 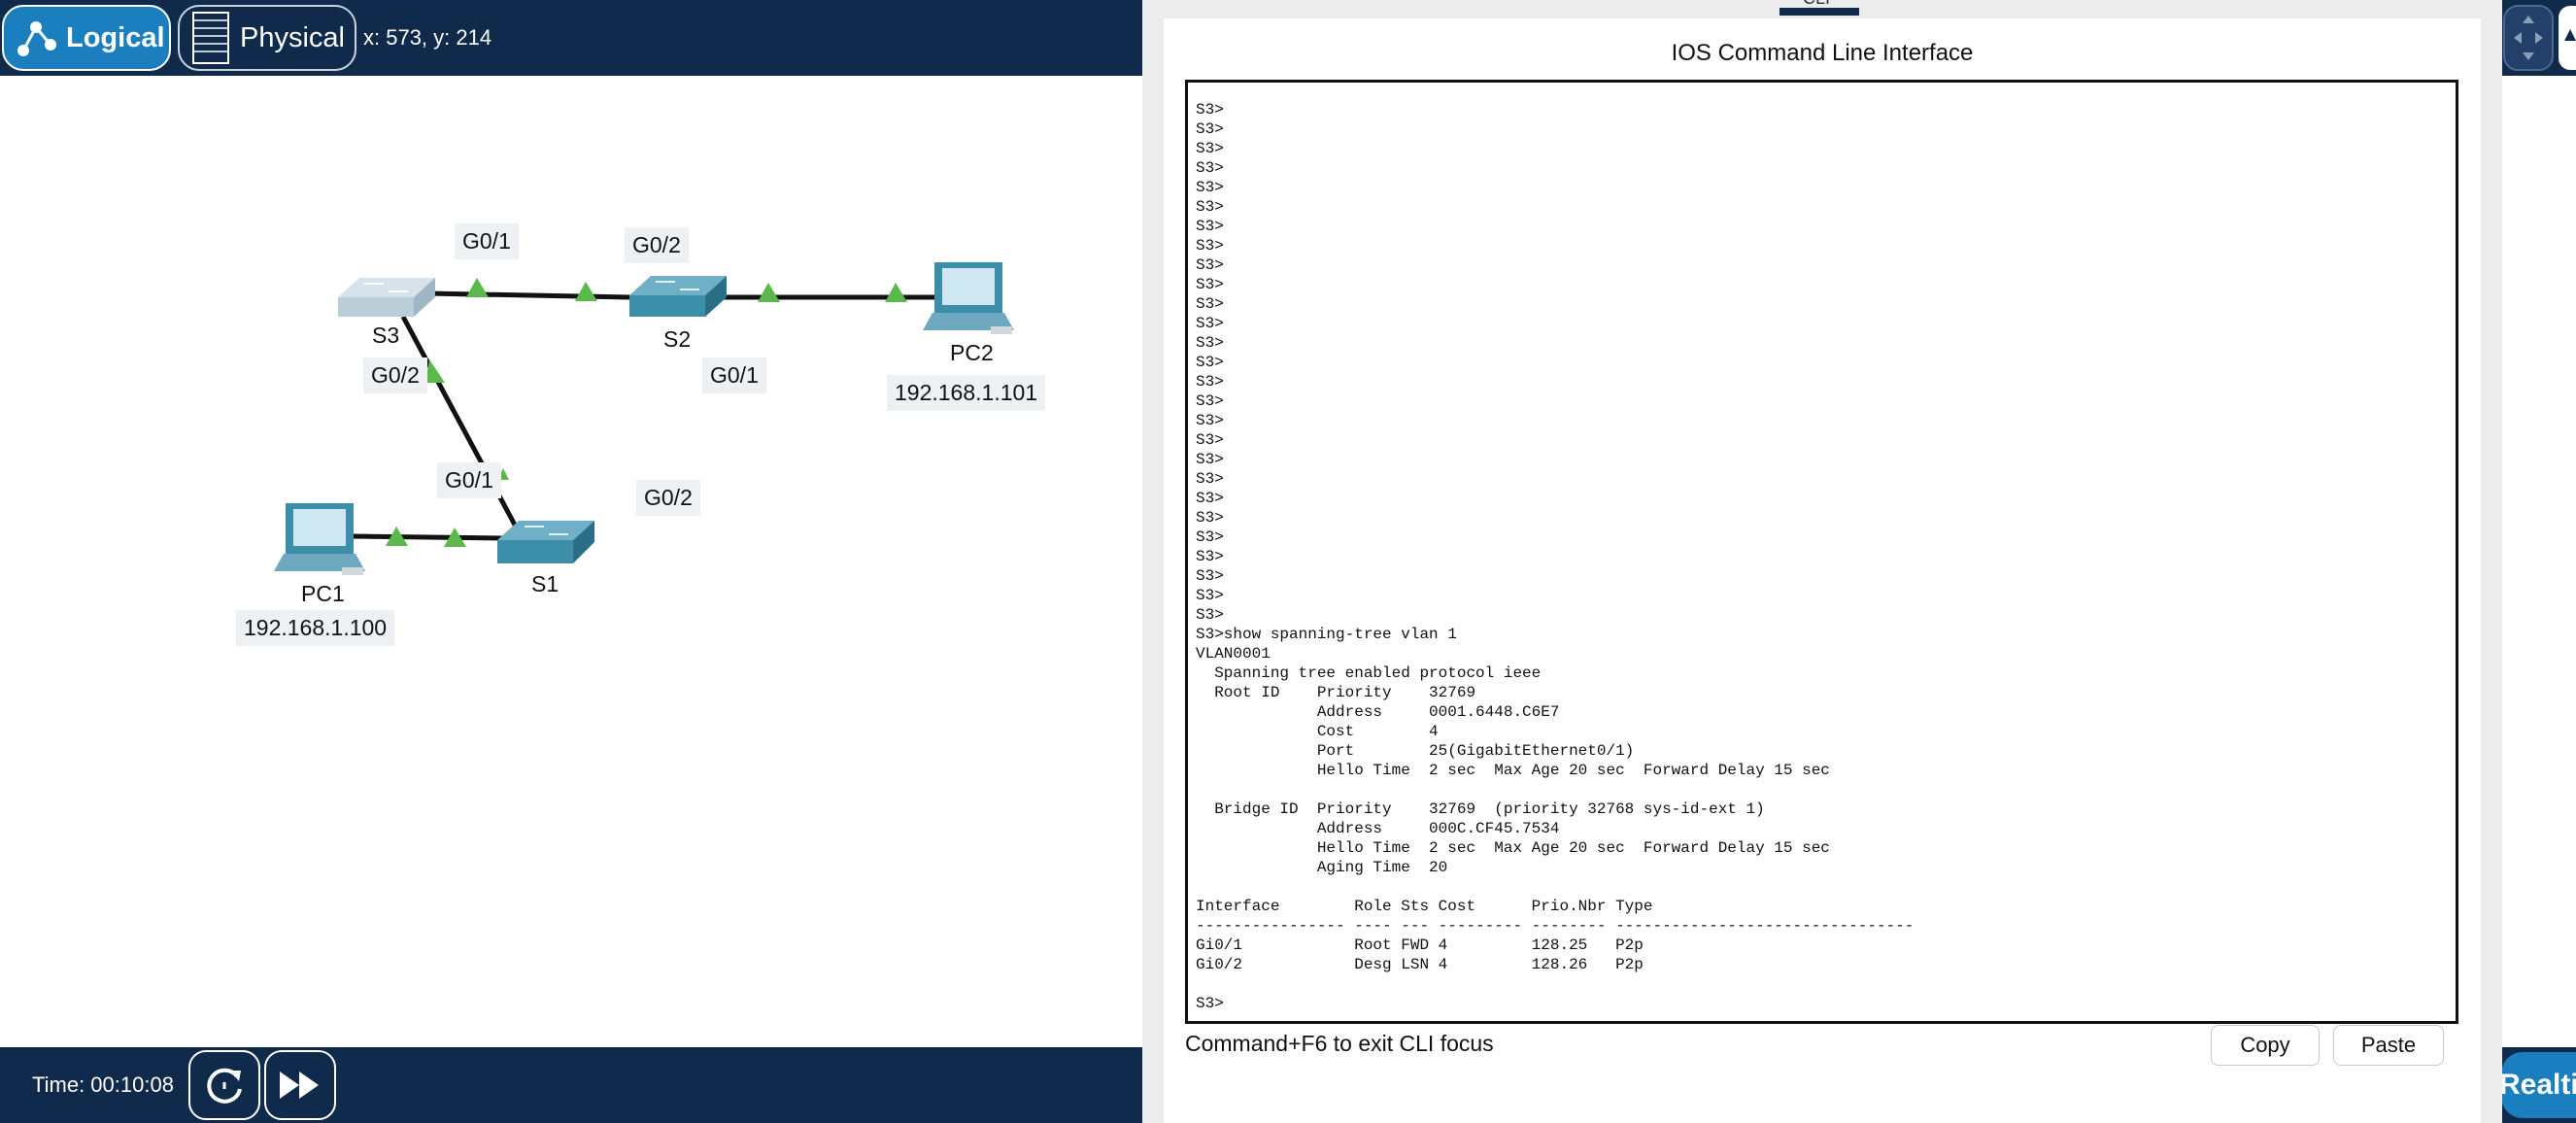 What do you see at coordinates (323, 593) in the screenshot?
I see `device-label-pc1: PC1` at bounding box center [323, 593].